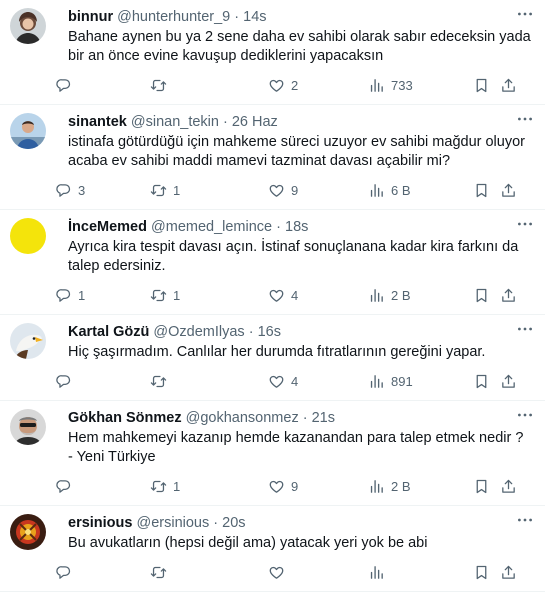 This screenshot has width=545, height=592. Describe the element at coordinates (198, 332) in the screenshot. I see `user-handle: @OzdemIlyas` at that location.